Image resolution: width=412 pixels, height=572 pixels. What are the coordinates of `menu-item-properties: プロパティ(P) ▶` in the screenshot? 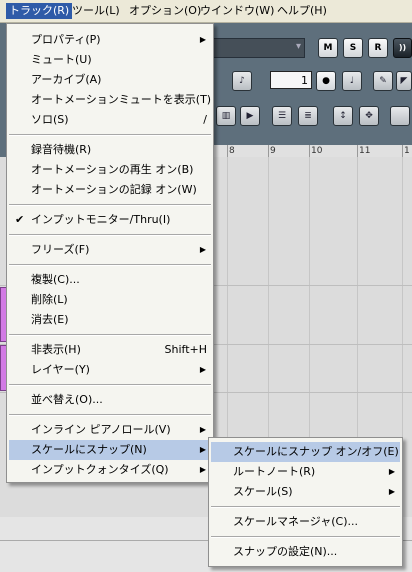 It's located at (110, 40).